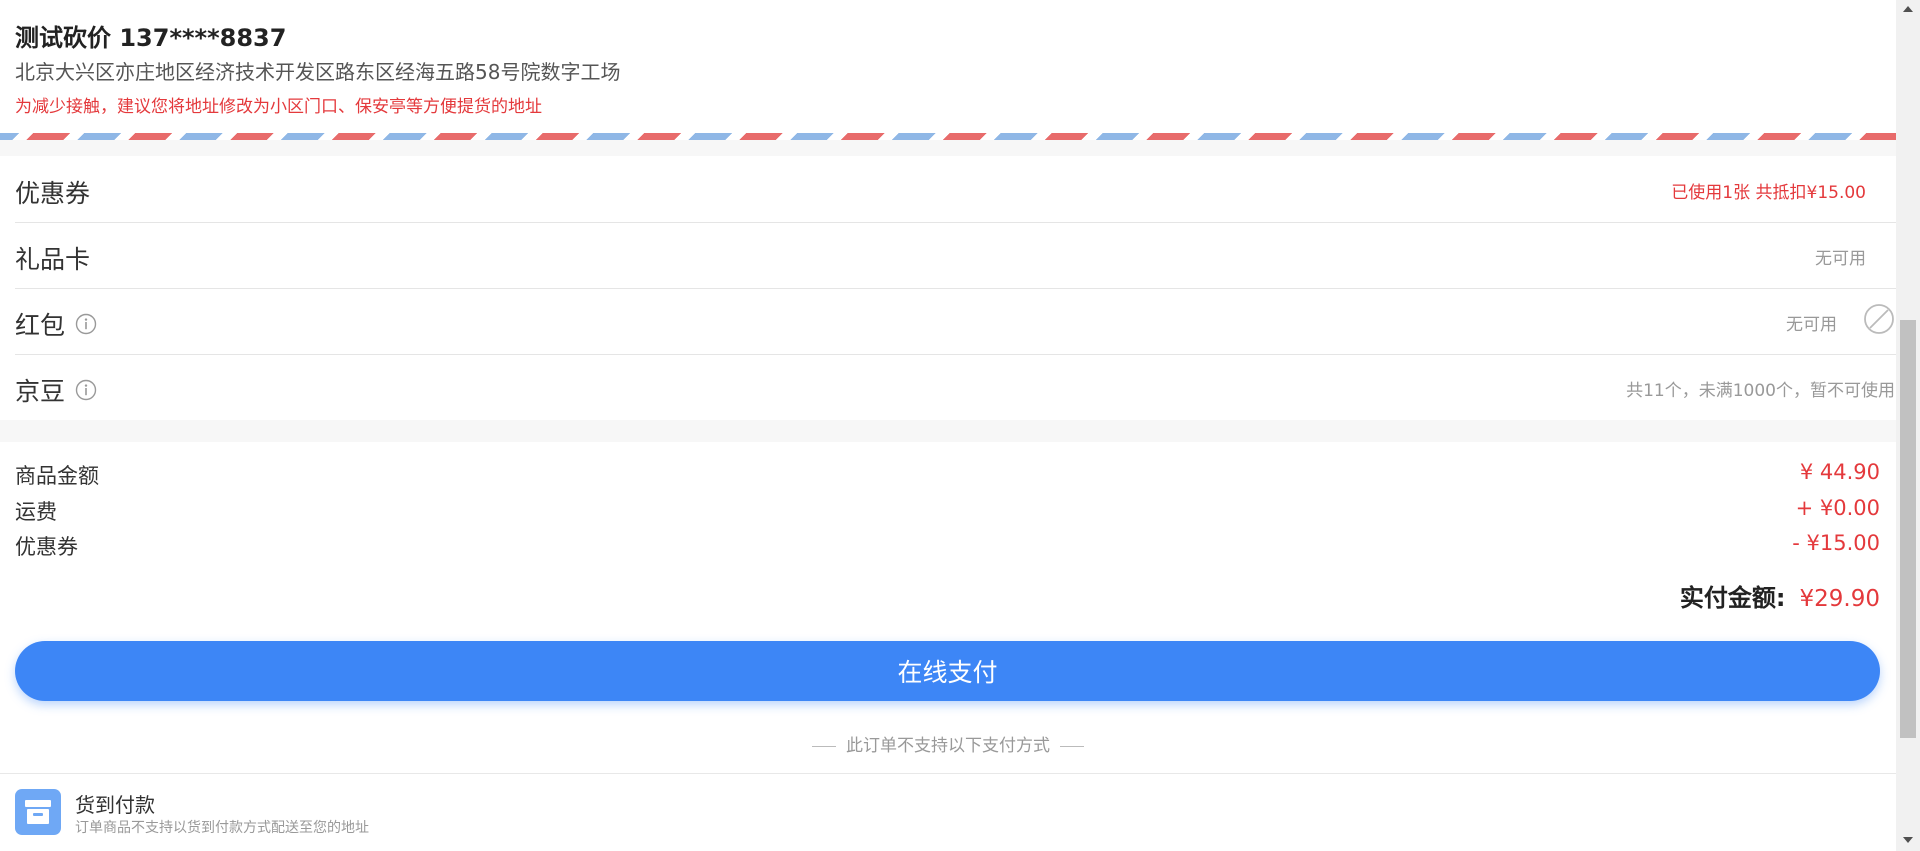 Image resolution: width=1920 pixels, height=851 pixels. What do you see at coordinates (57, 476) in the screenshot?
I see `goods-amount-label: 商品金额` at bounding box center [57, 476].